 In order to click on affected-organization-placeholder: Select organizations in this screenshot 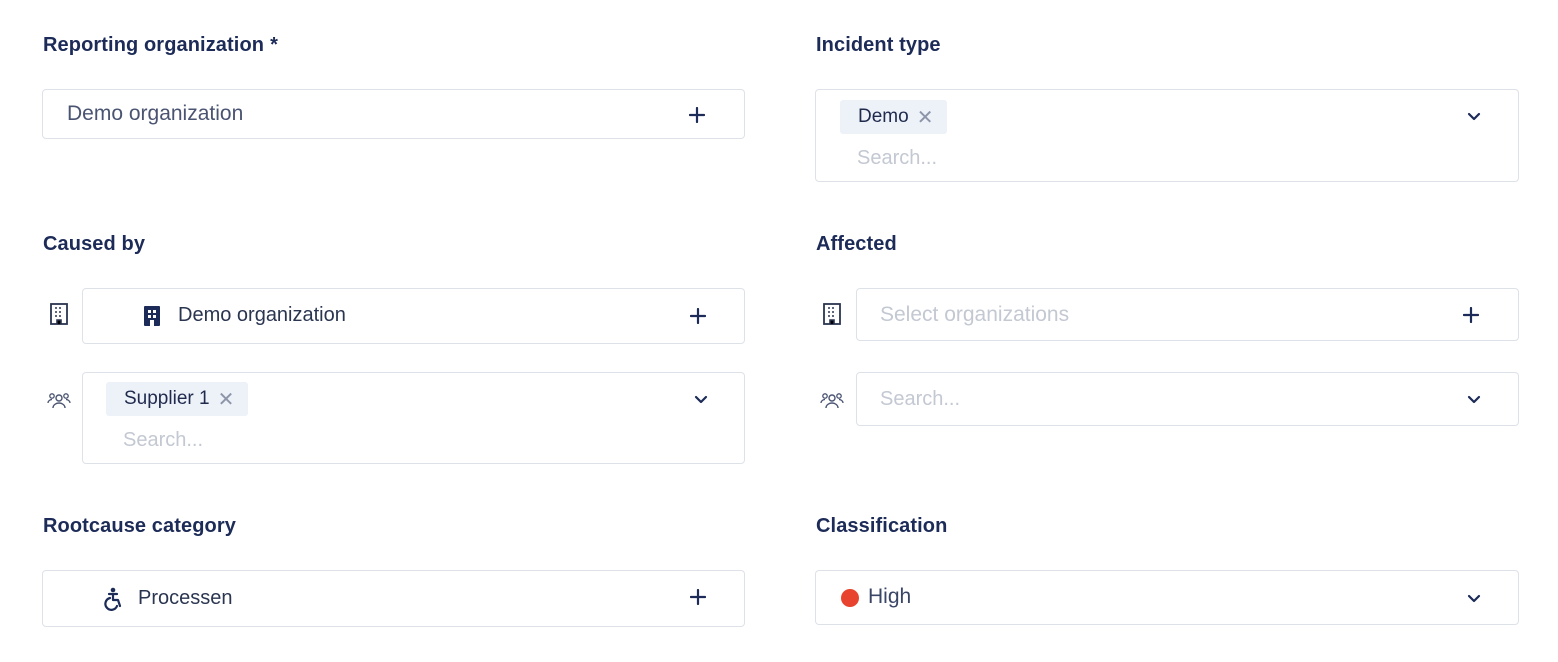, I will do `click(975, 314)`.